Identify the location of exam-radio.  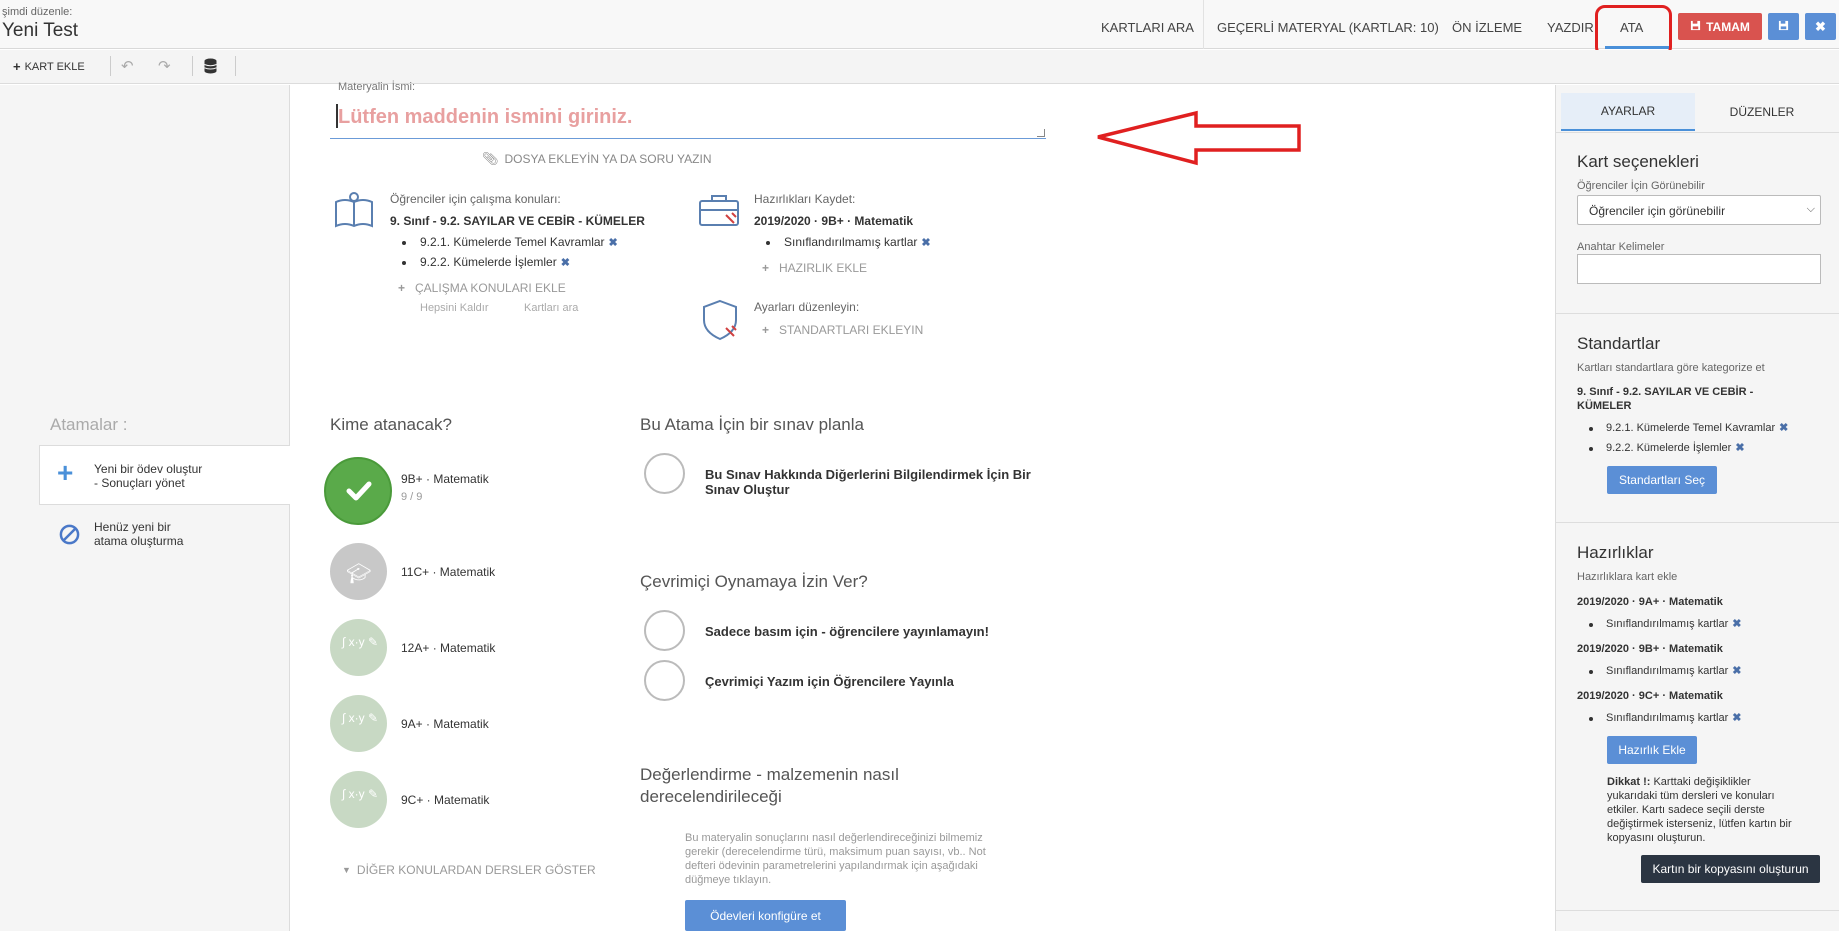
(664, 473).